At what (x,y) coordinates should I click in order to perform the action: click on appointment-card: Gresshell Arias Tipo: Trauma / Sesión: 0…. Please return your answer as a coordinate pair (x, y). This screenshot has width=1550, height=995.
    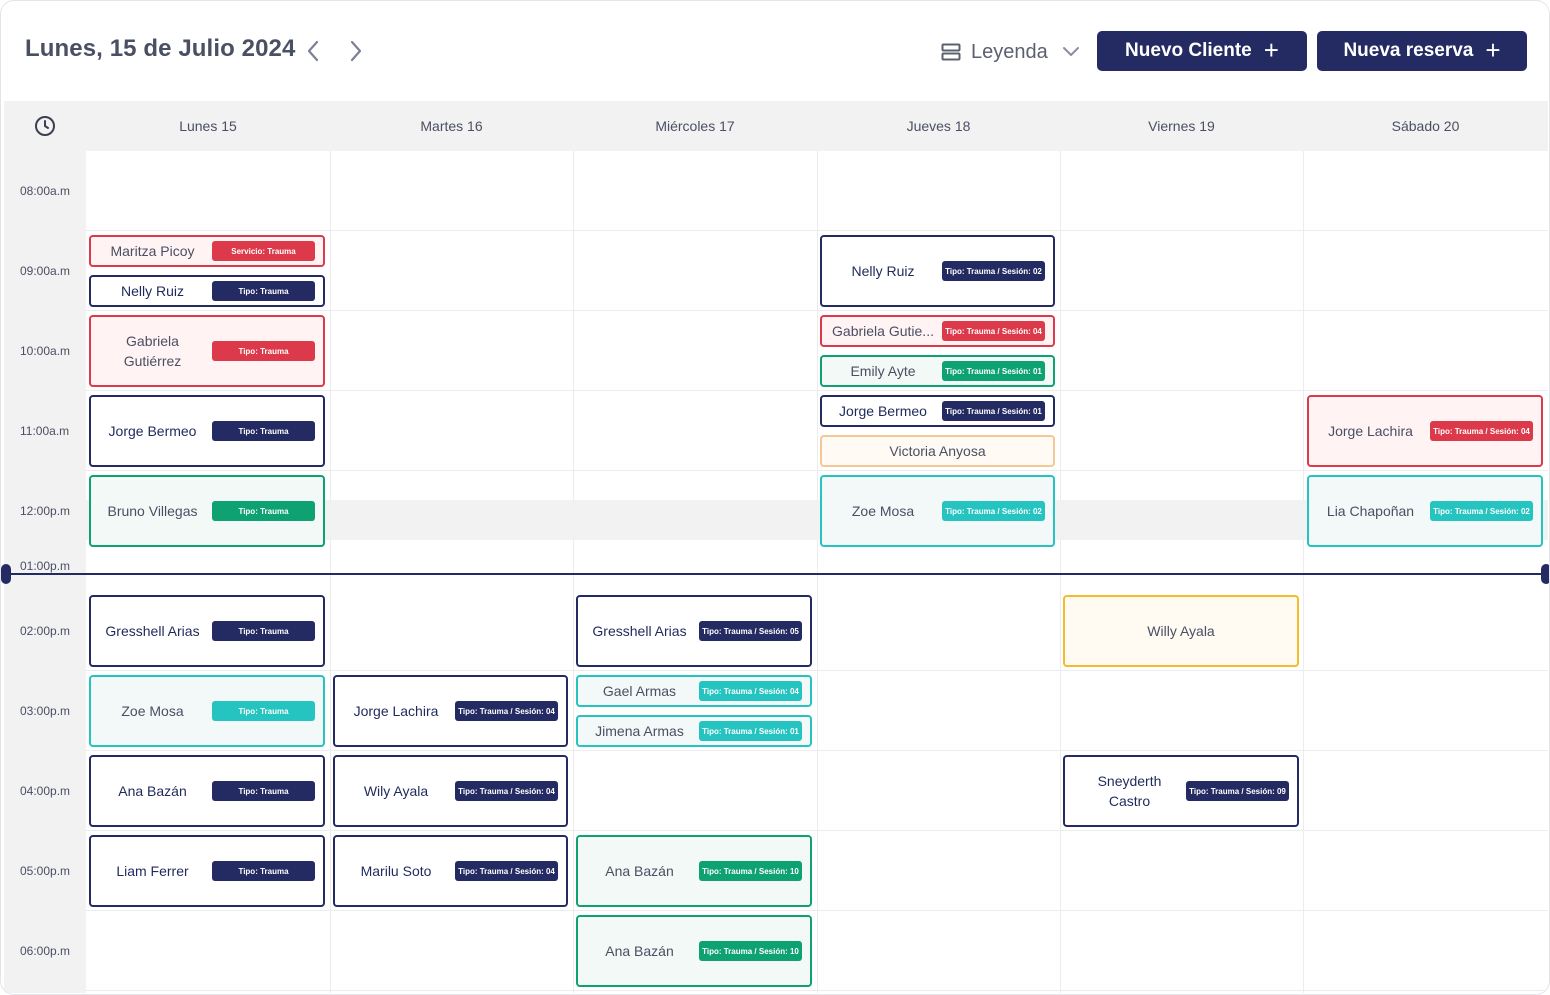
    Looking at the image, I should click on (694, 631).